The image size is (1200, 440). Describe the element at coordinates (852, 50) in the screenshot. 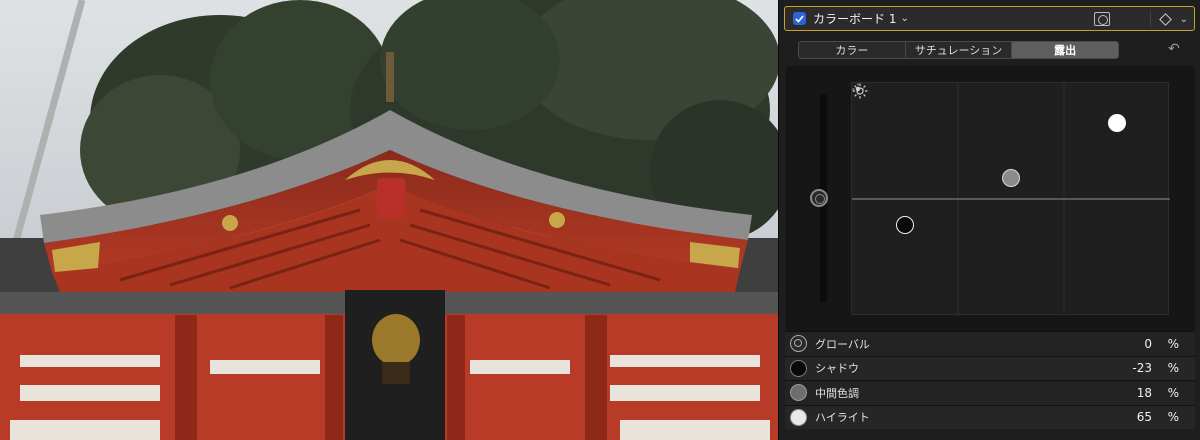

I see `tab-color: カラー` at that location.